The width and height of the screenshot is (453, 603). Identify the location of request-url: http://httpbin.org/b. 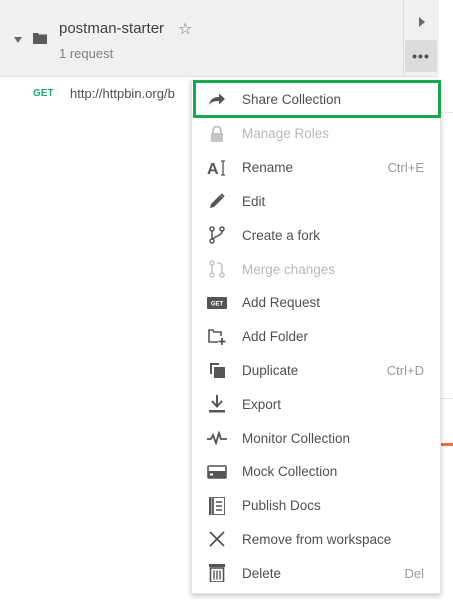
(122, 93).